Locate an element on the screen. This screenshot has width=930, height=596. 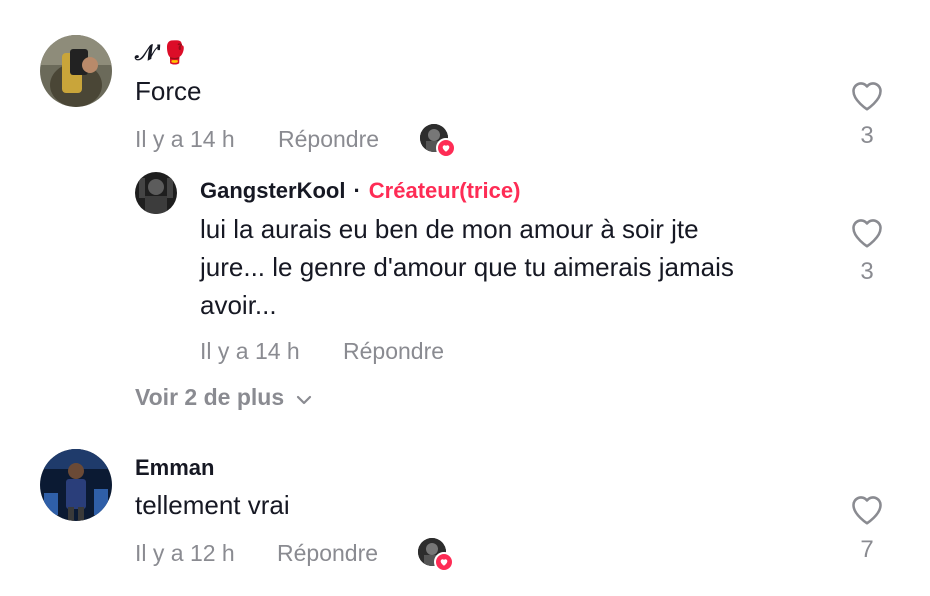
reply-header: GangsterKool · Créateur(trice) is located at coordinates (360, 191).